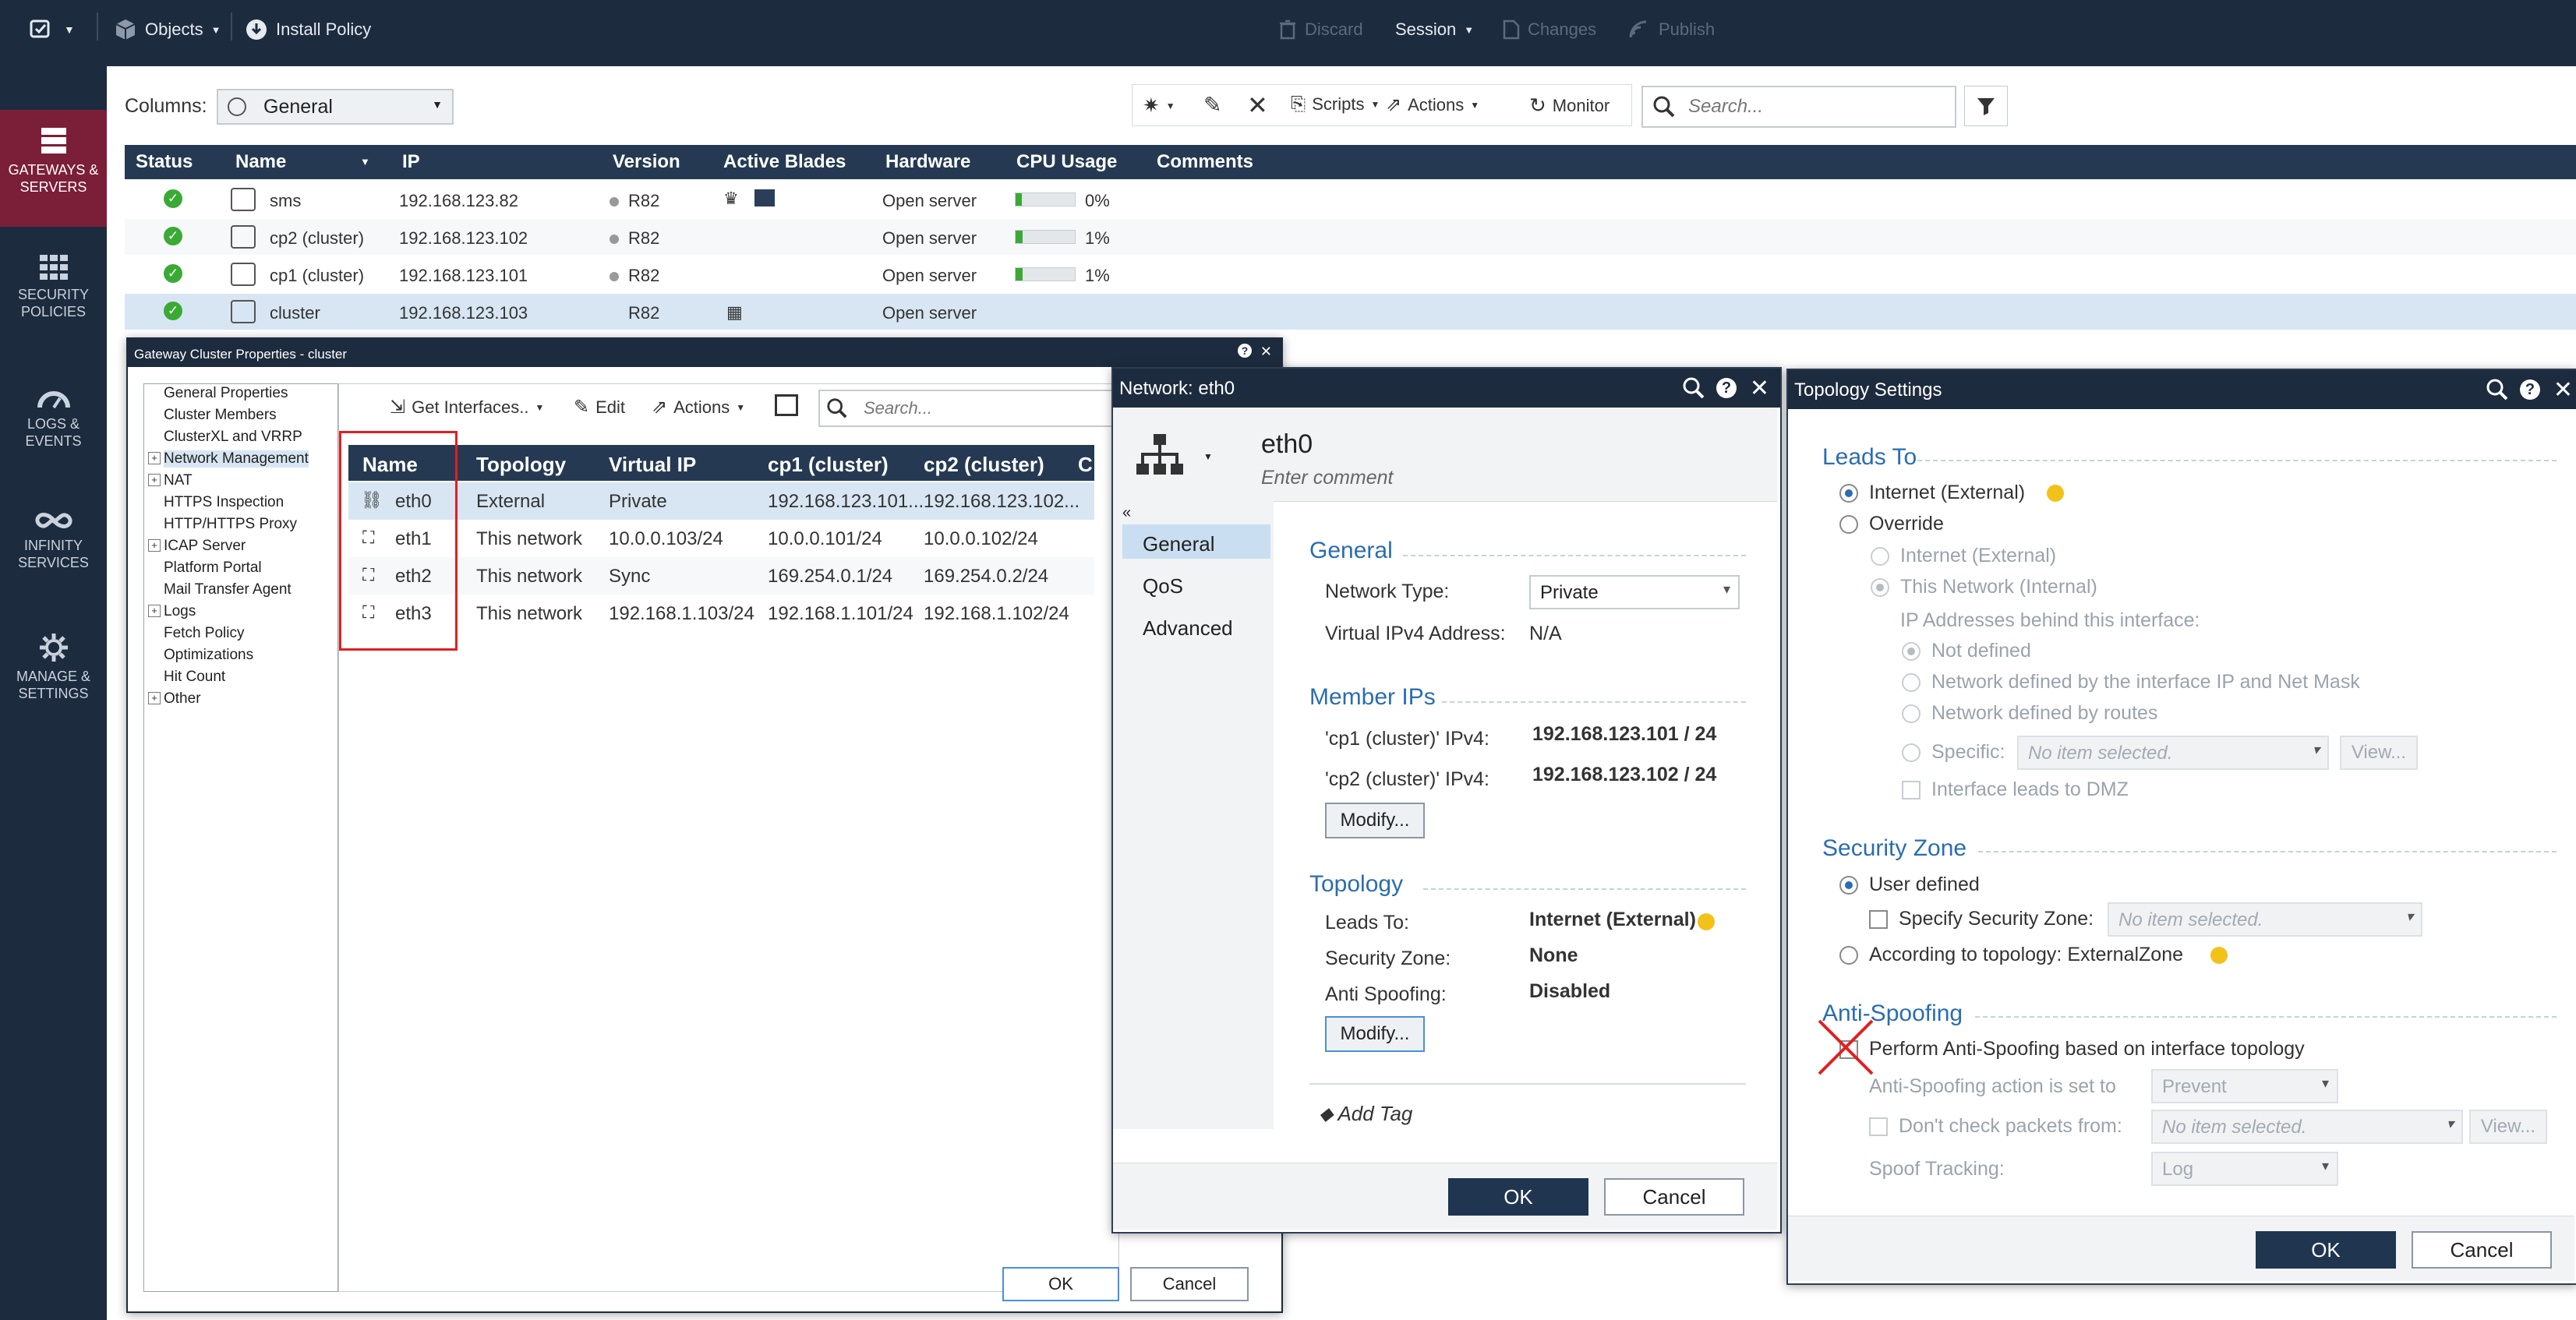 The height and width of the screenshot is (1320, 2576). Describe the element at coordinates (167, 30) in the screenshot. I see `objects-menu: Objects ▼` at that location.